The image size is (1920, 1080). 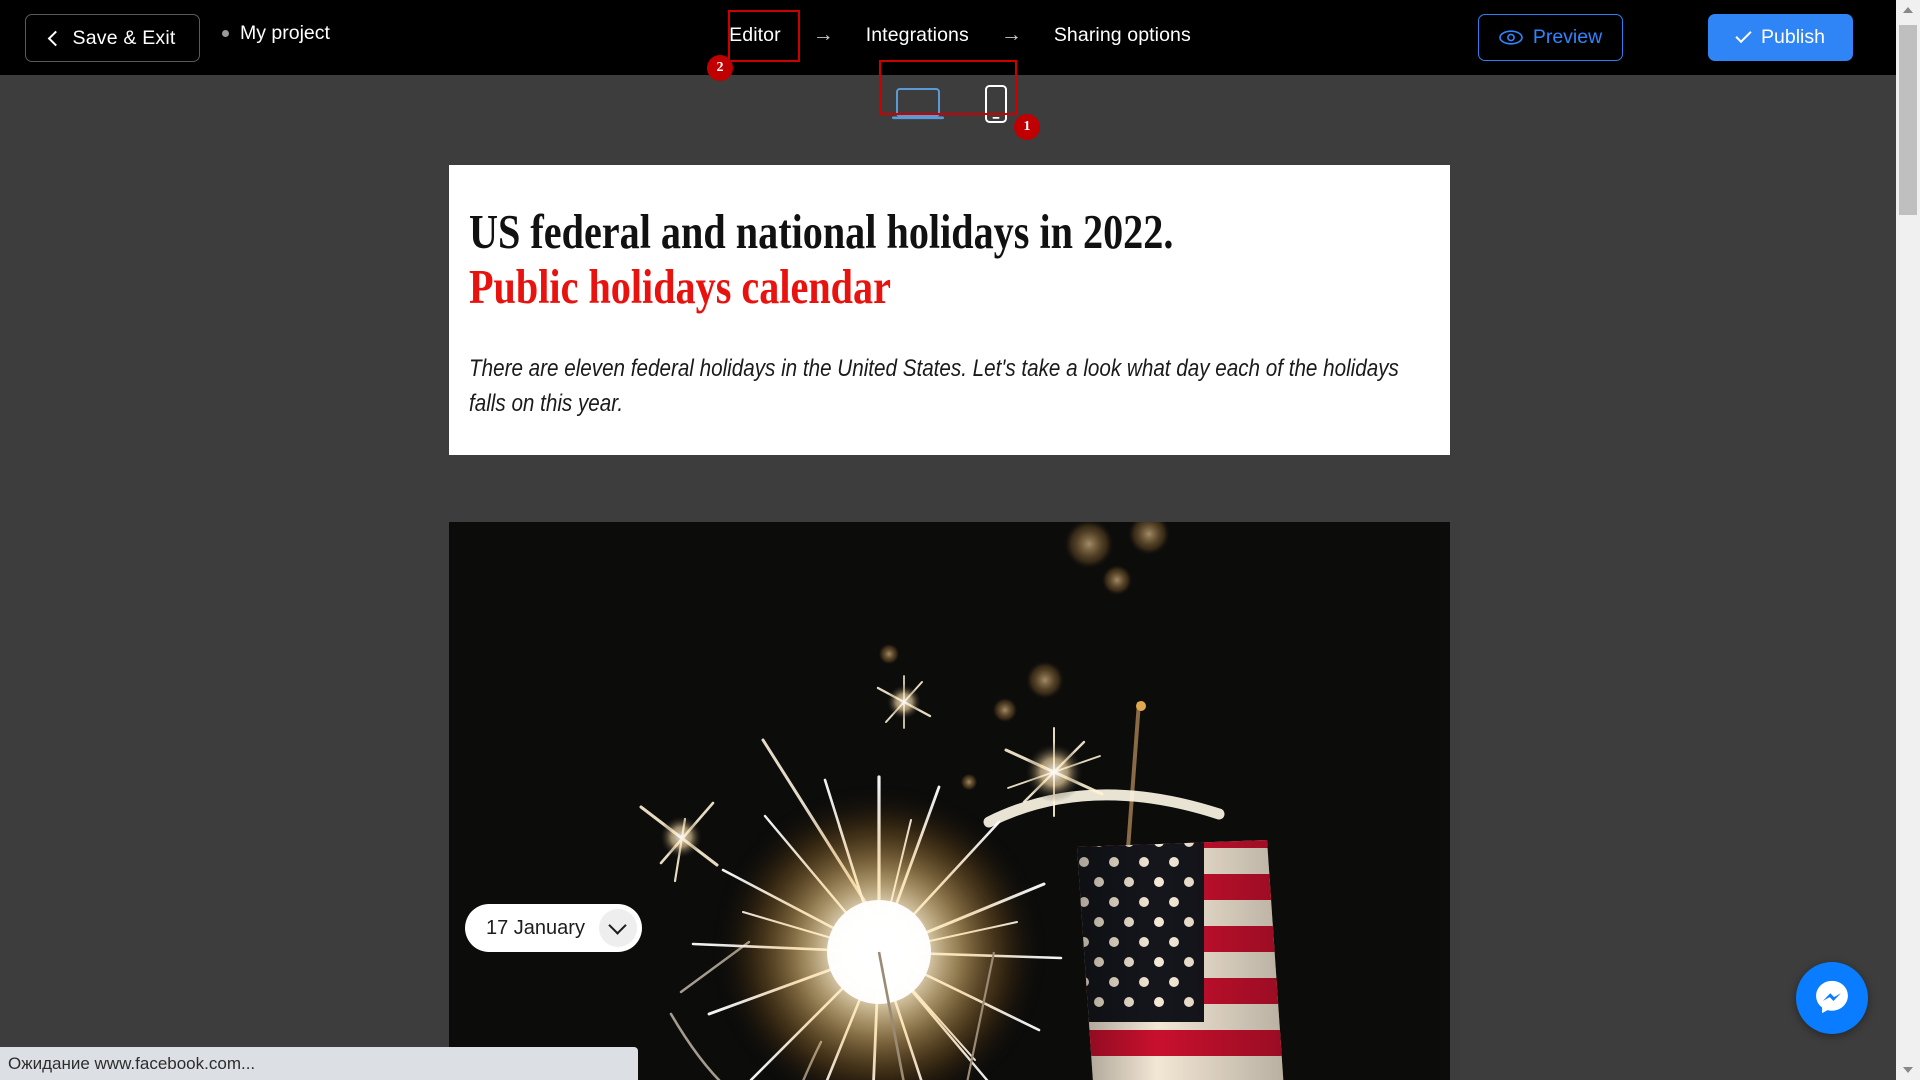 I want to click on desktop-icon, so click(x=918, y=103).